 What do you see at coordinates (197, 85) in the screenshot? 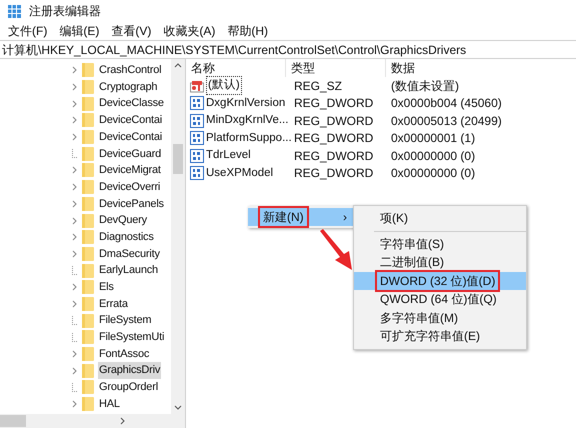
I see `string-value-icon` at bounding box center [197, 85].